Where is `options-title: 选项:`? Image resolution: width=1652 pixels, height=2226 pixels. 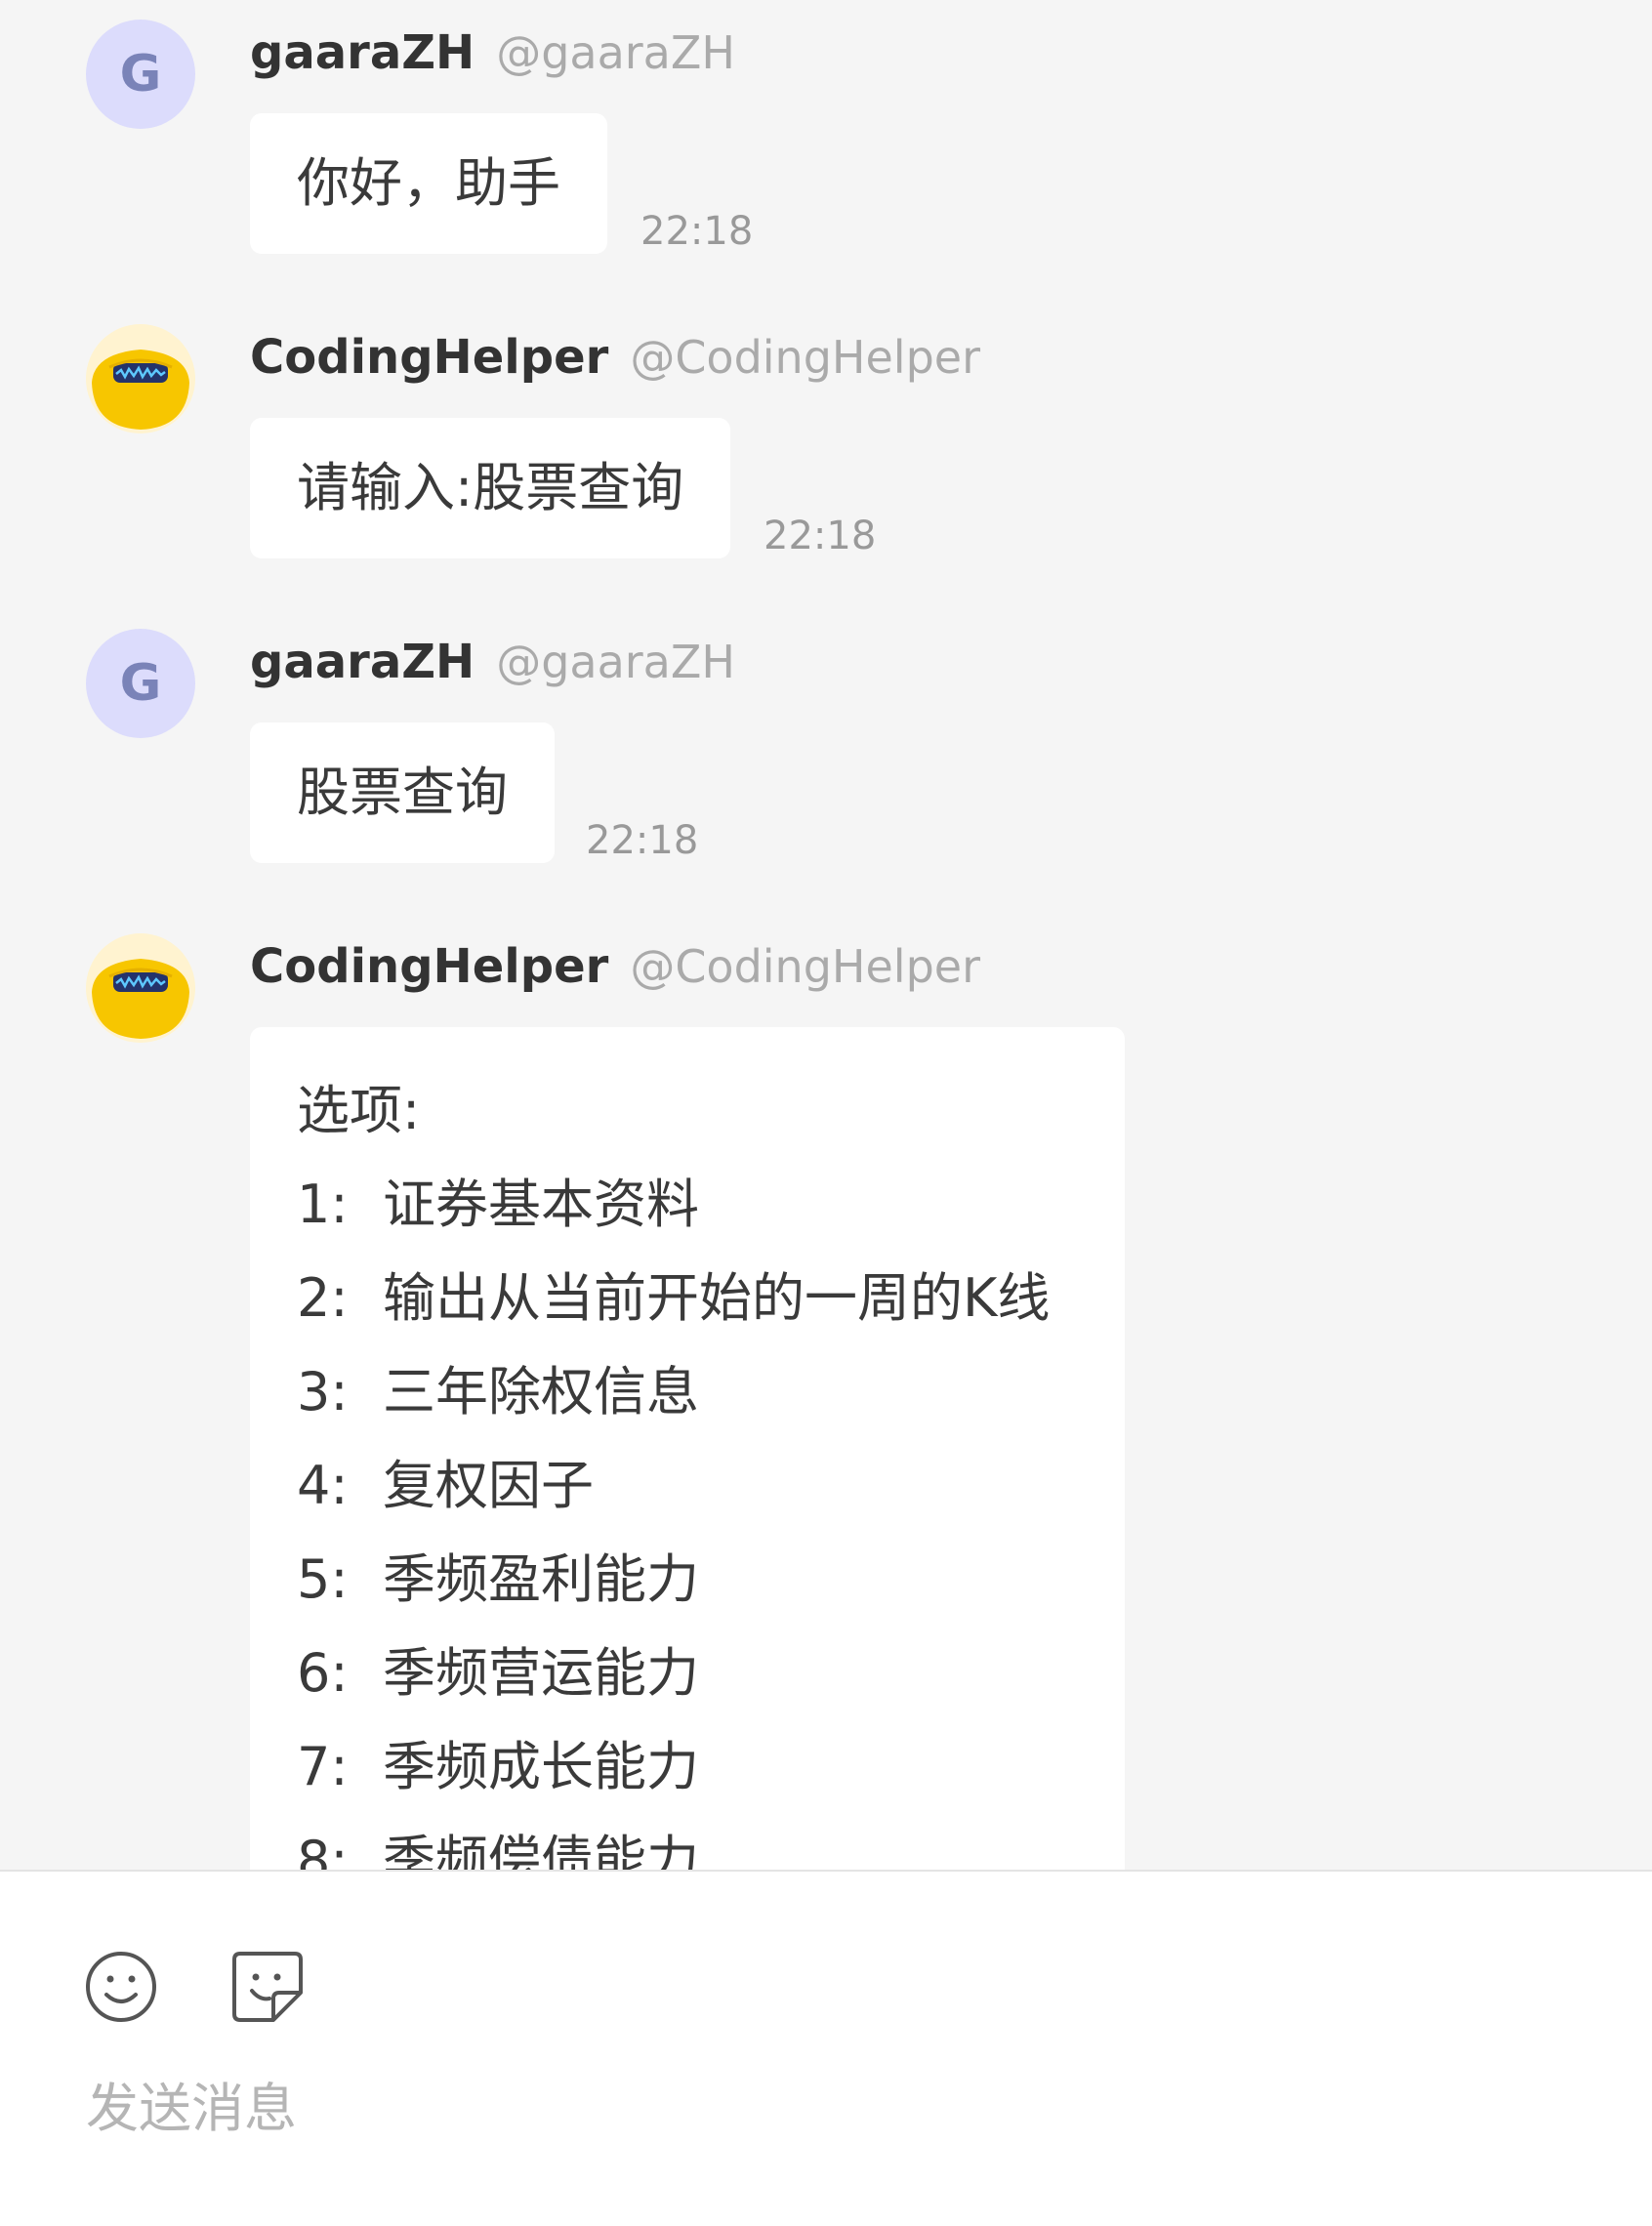
options-title: 选项: is located at coordinates (359, 1111).